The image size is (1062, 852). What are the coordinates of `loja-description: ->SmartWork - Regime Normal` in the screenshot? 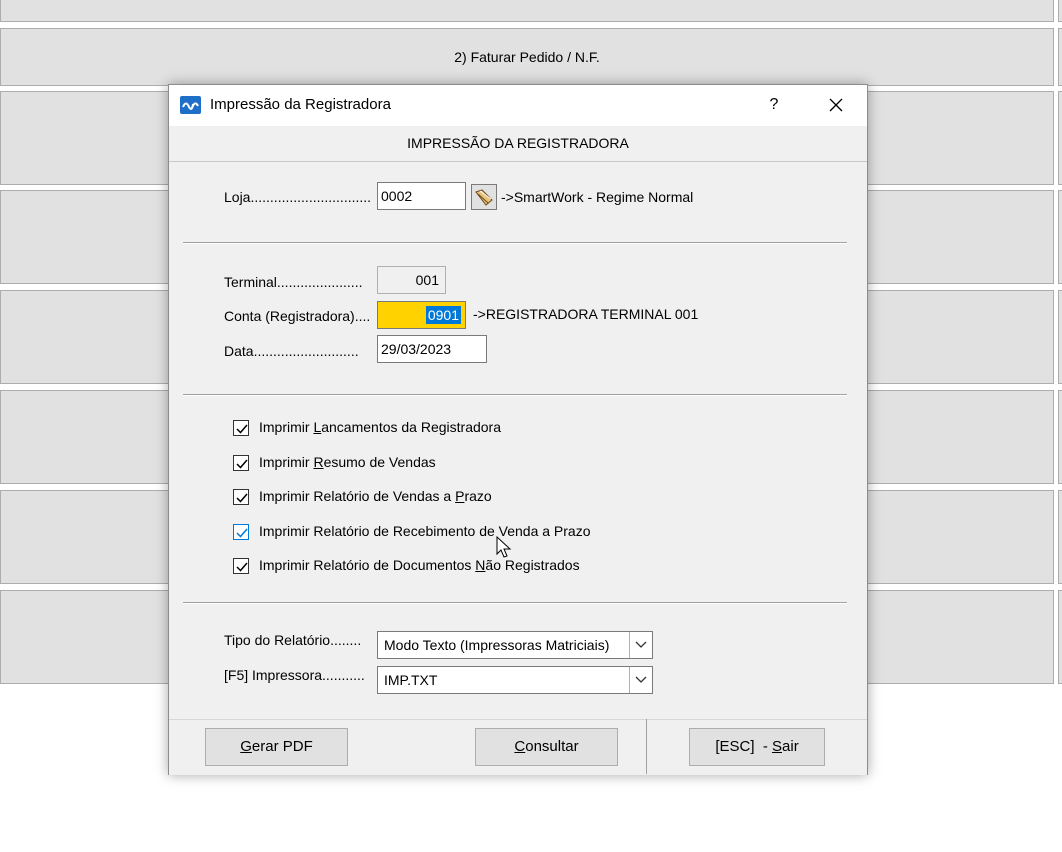 It's located at (597, 197).